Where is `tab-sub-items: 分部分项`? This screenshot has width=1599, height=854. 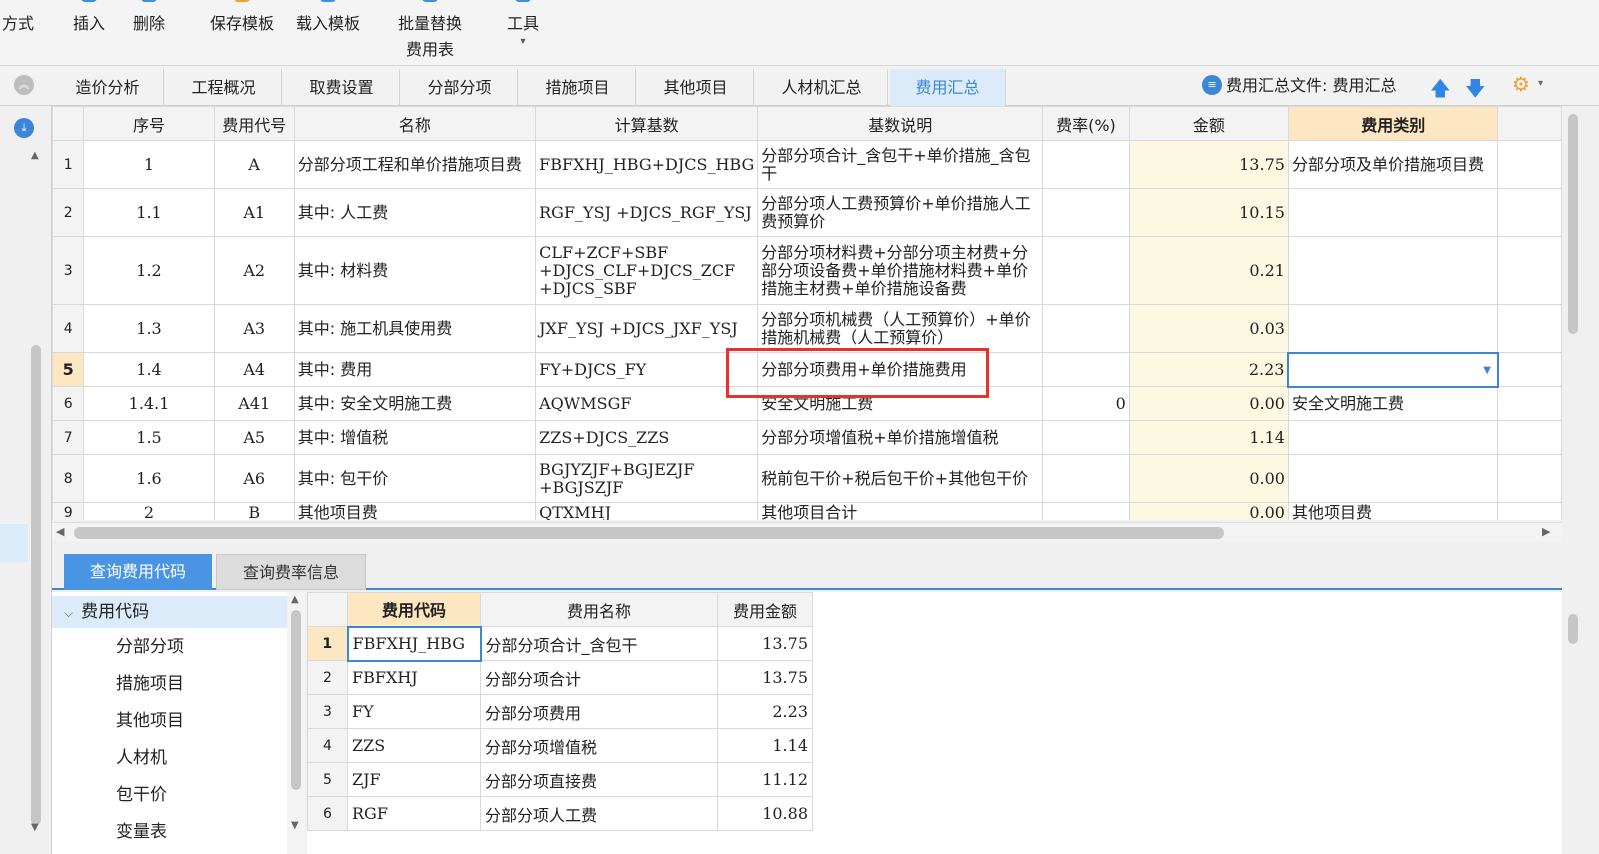 tab-sub-items: 分部分项 is located at coordinates (460, 87).